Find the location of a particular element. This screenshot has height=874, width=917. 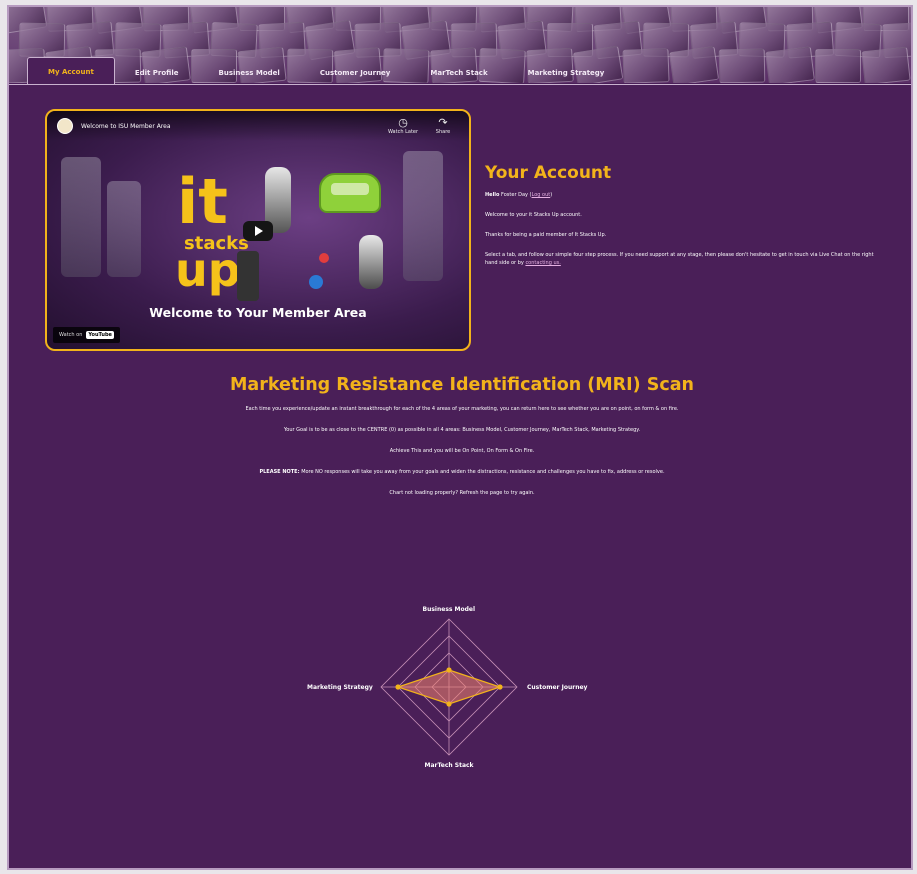

axis-label-customer-journey: Customer Journey is located at coordinates (557, 687).